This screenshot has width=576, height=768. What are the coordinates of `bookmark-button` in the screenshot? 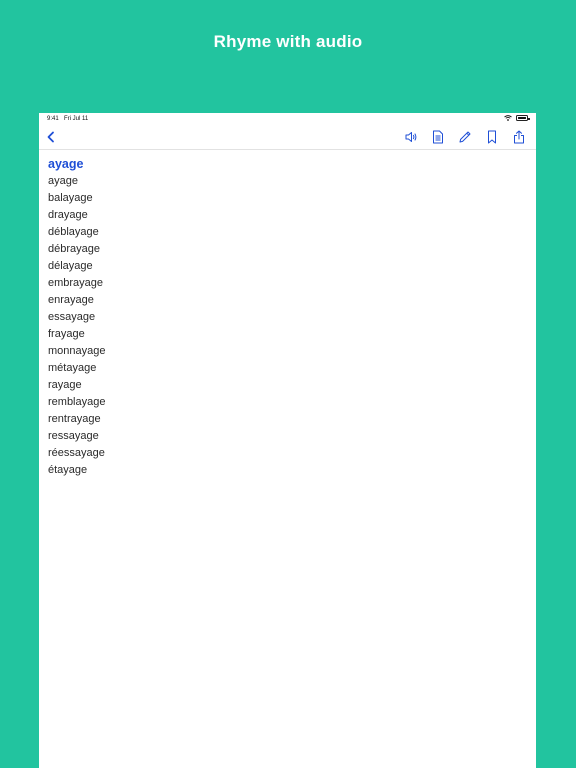 It's located at (492, 137).